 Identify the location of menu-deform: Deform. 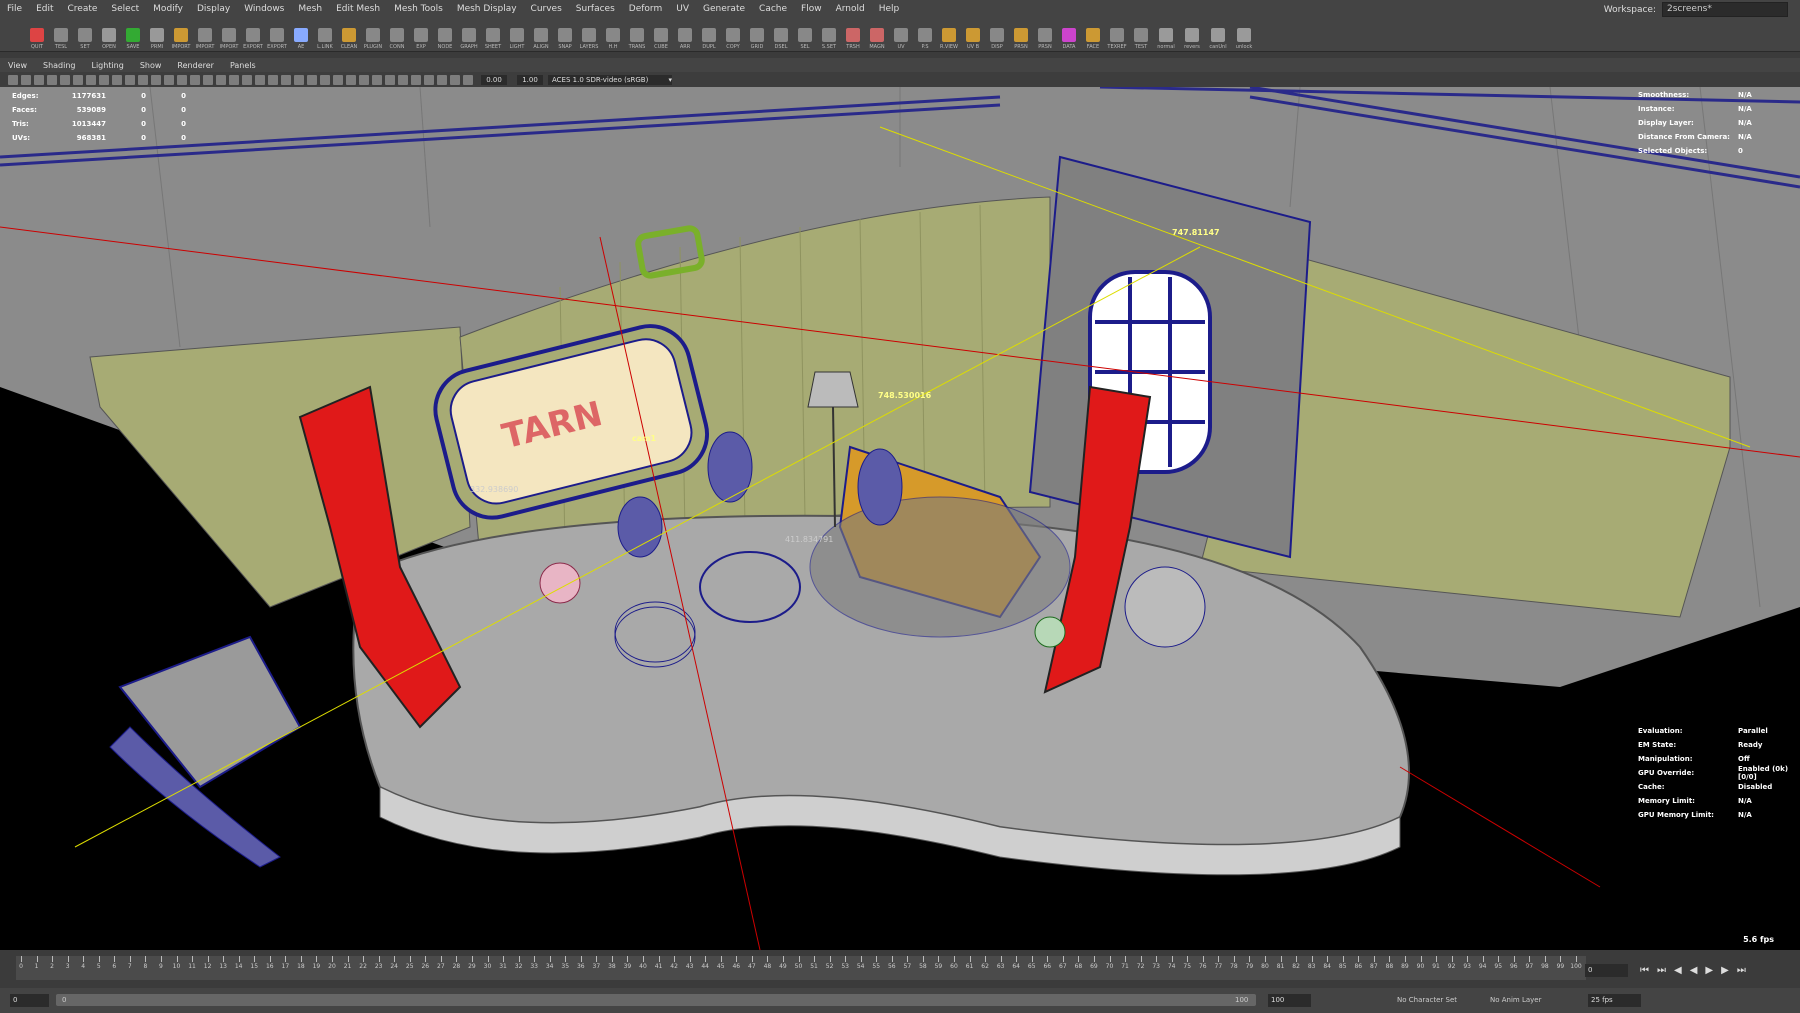
(645, 9).